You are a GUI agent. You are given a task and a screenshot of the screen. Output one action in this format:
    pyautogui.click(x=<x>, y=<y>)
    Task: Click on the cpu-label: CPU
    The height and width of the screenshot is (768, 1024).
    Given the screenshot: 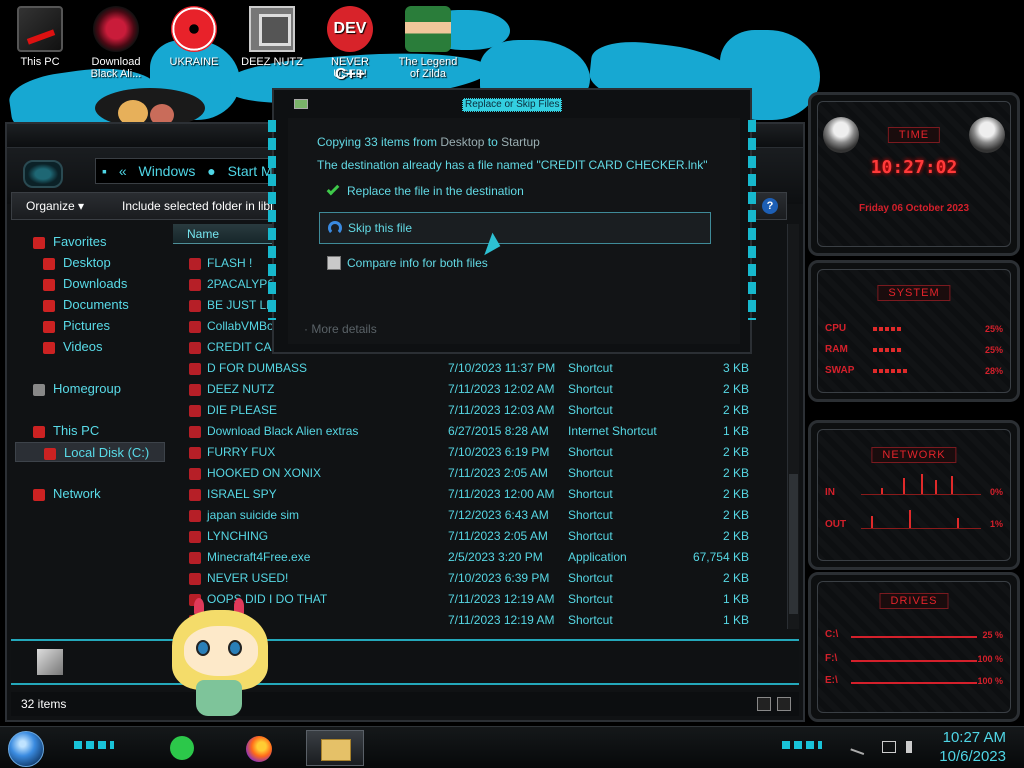 What is the action you would take?
    pyautogui.click(x=836, y=328)
    